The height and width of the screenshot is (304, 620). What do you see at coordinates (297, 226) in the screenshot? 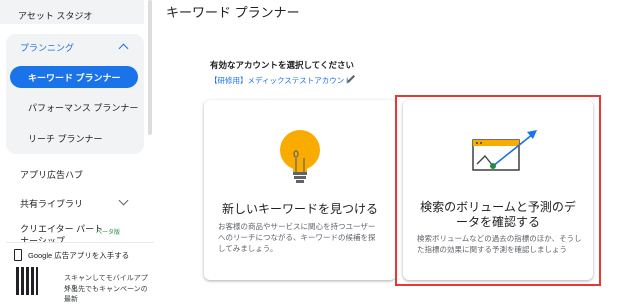
I see `card-description: お客様の商品やサービスに関心を持つユーザー` at bounding box center [297, 226].